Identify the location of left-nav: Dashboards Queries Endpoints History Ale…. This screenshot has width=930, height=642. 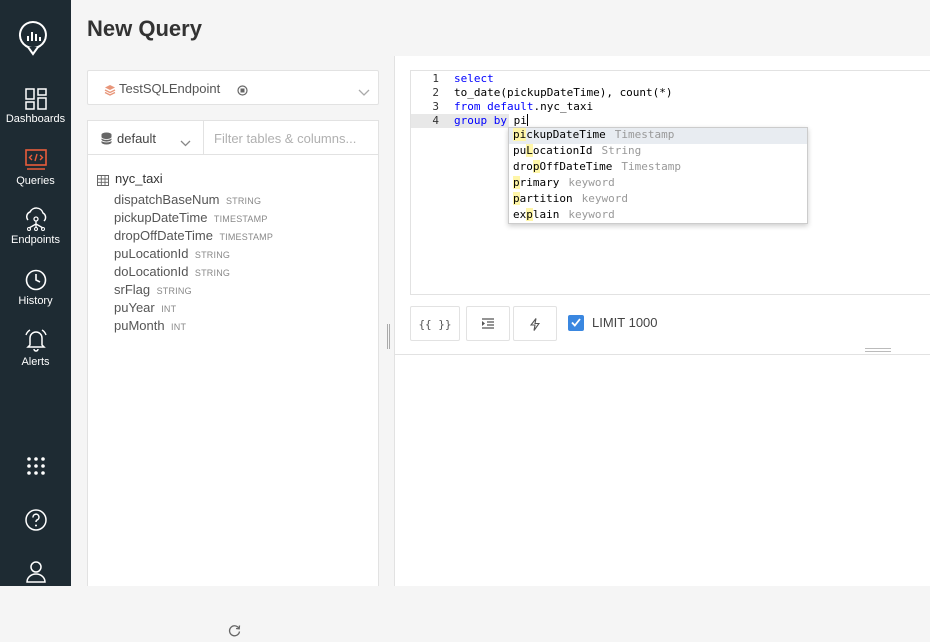
(35, 293).